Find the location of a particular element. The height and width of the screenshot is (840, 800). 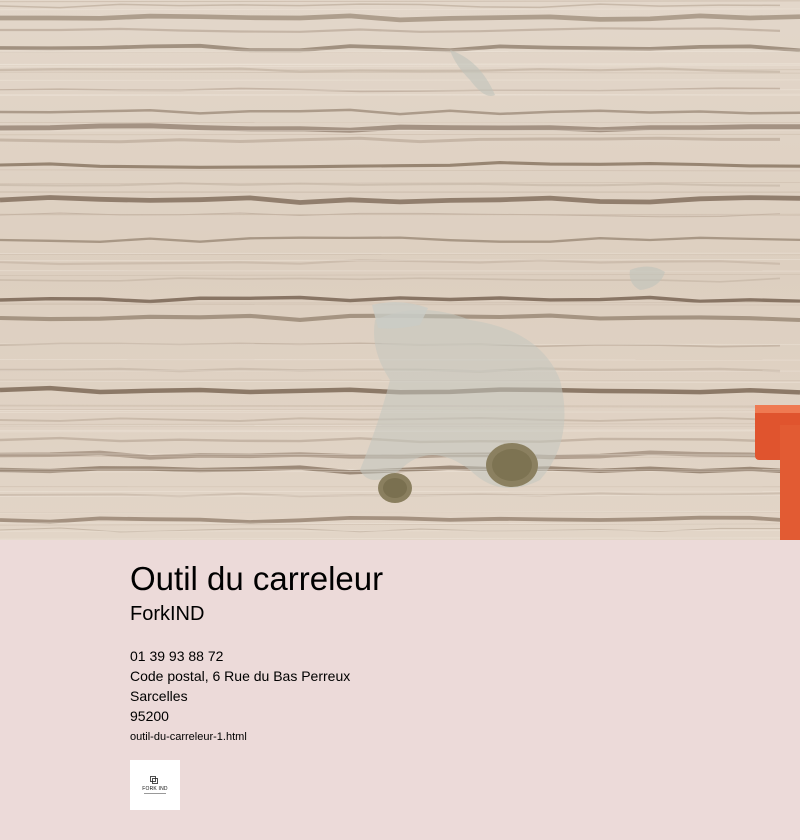

business-logo: FORK IND is located at coordinates (155, 785).